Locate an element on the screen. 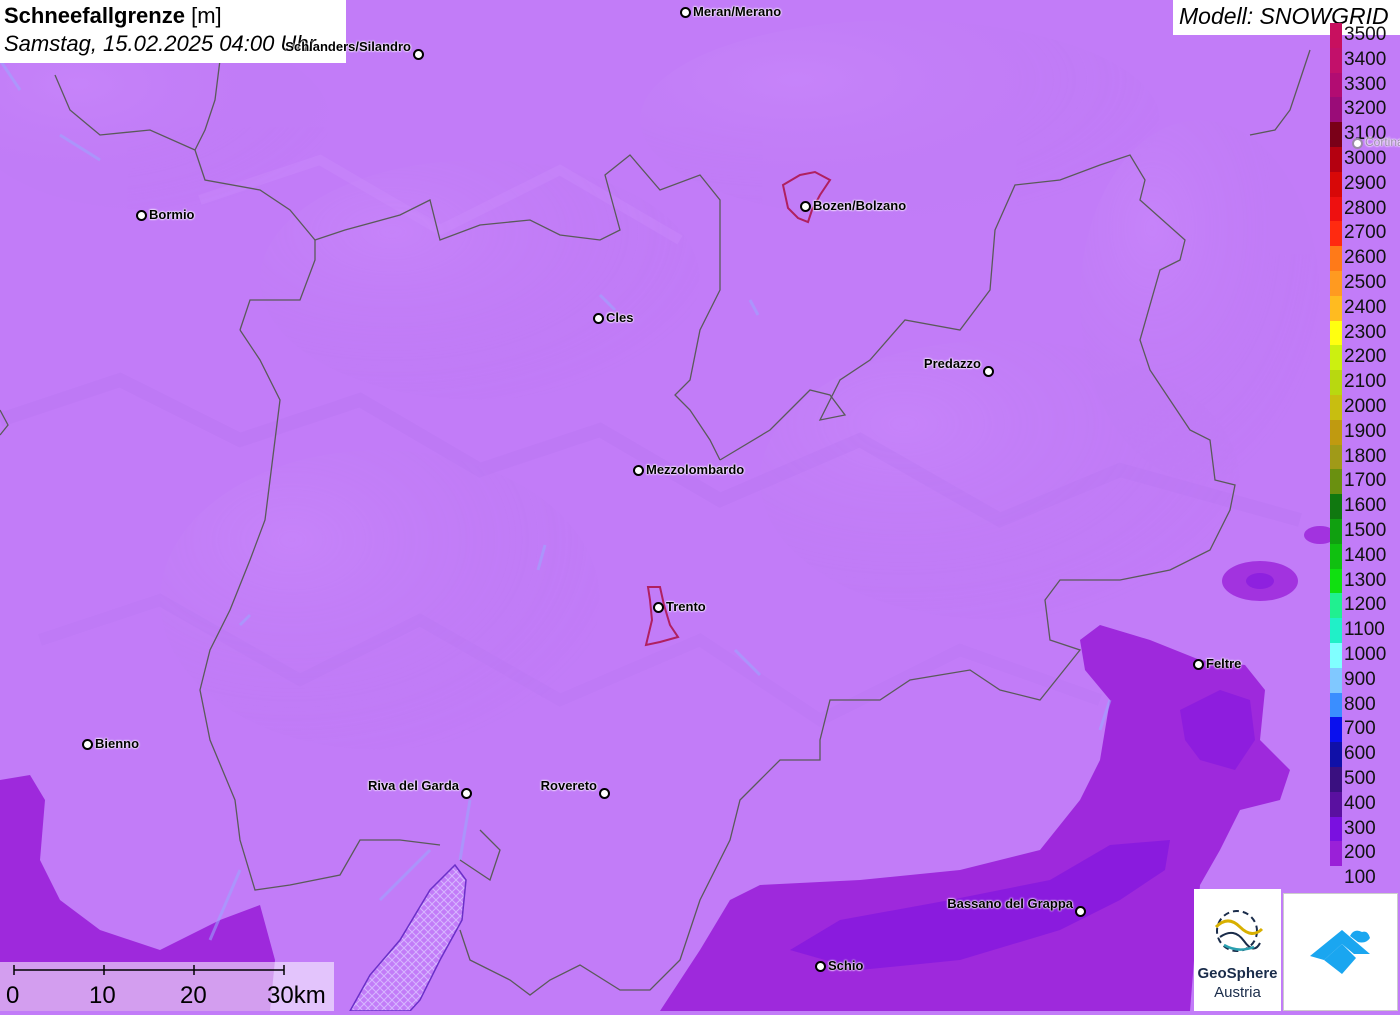 The image size is (1400, 1015). legend-entry: 900 is located at coordinates (1364, 680).